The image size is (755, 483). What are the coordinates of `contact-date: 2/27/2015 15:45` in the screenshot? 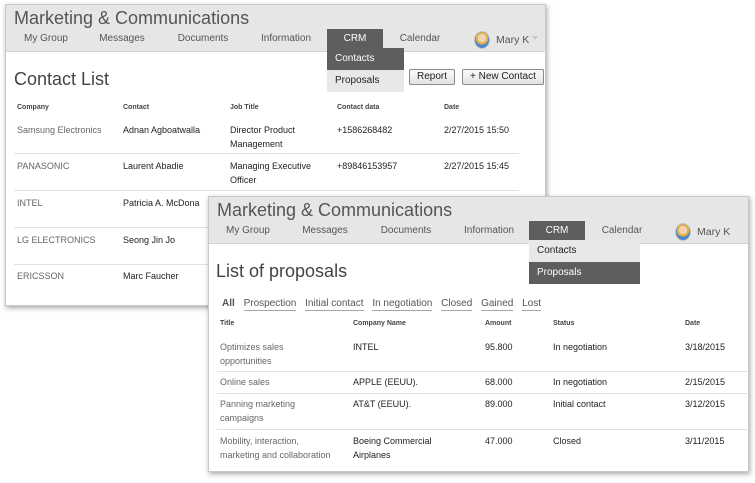 It's located at (477, 166).